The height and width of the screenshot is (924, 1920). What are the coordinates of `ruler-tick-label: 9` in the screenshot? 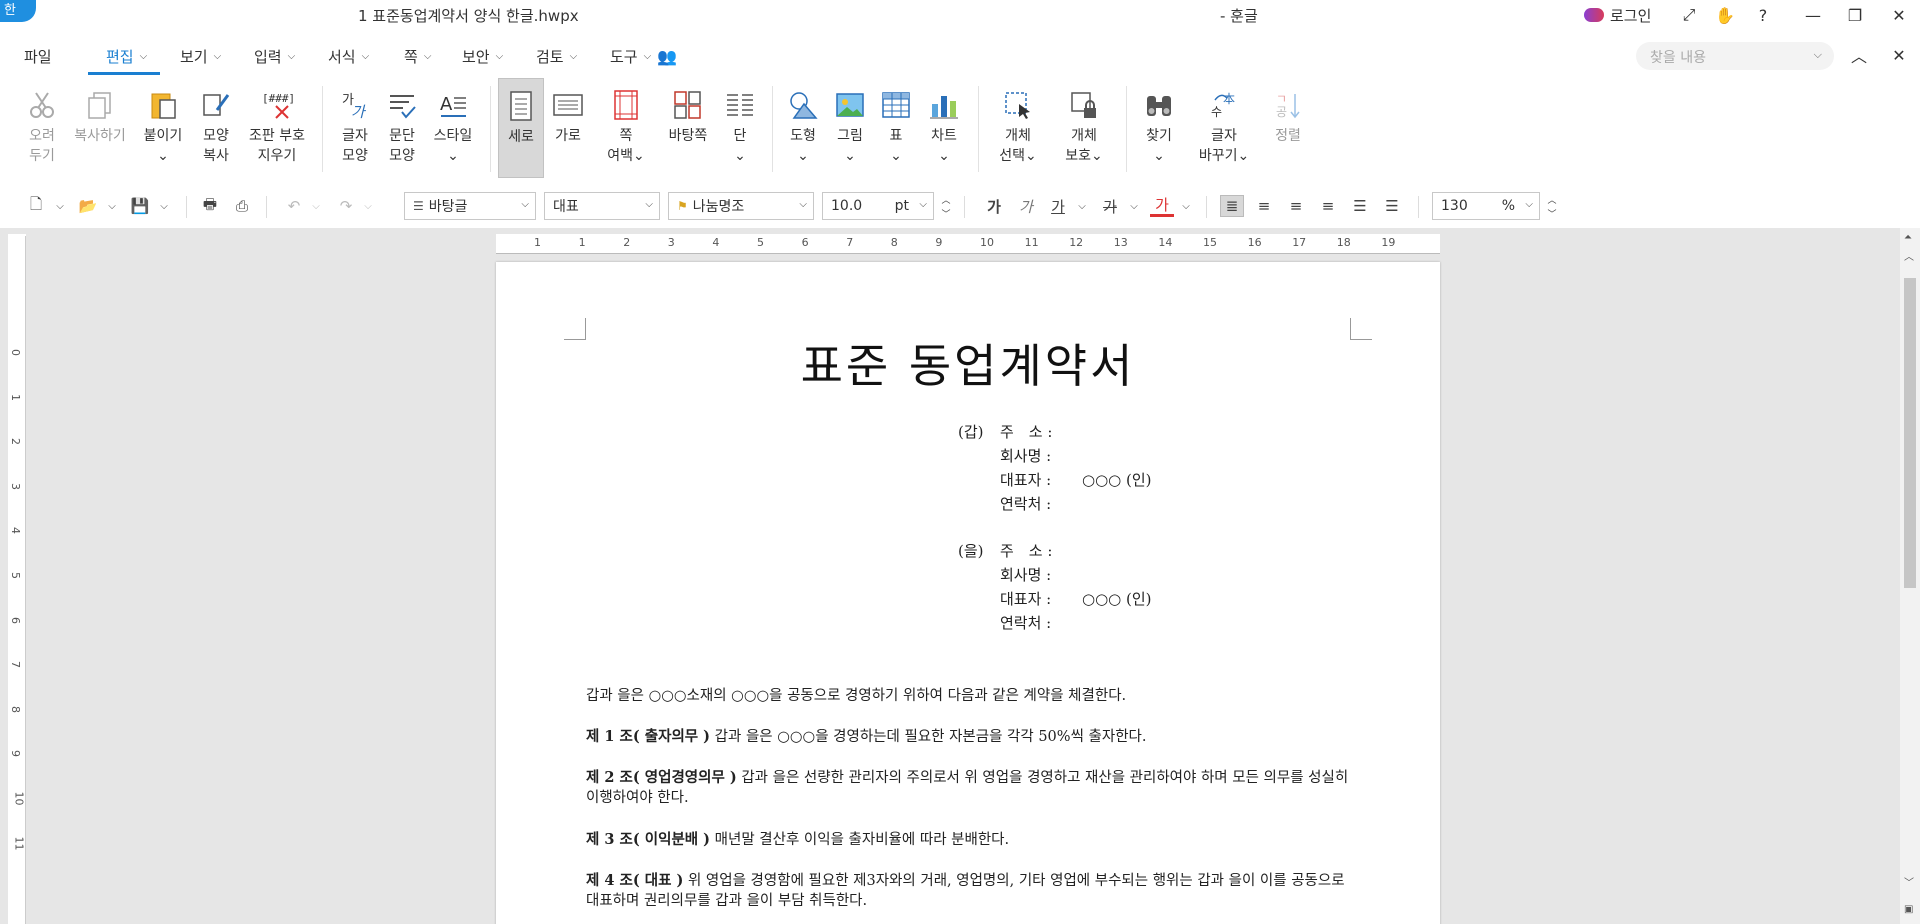 It's located at (939, 242).